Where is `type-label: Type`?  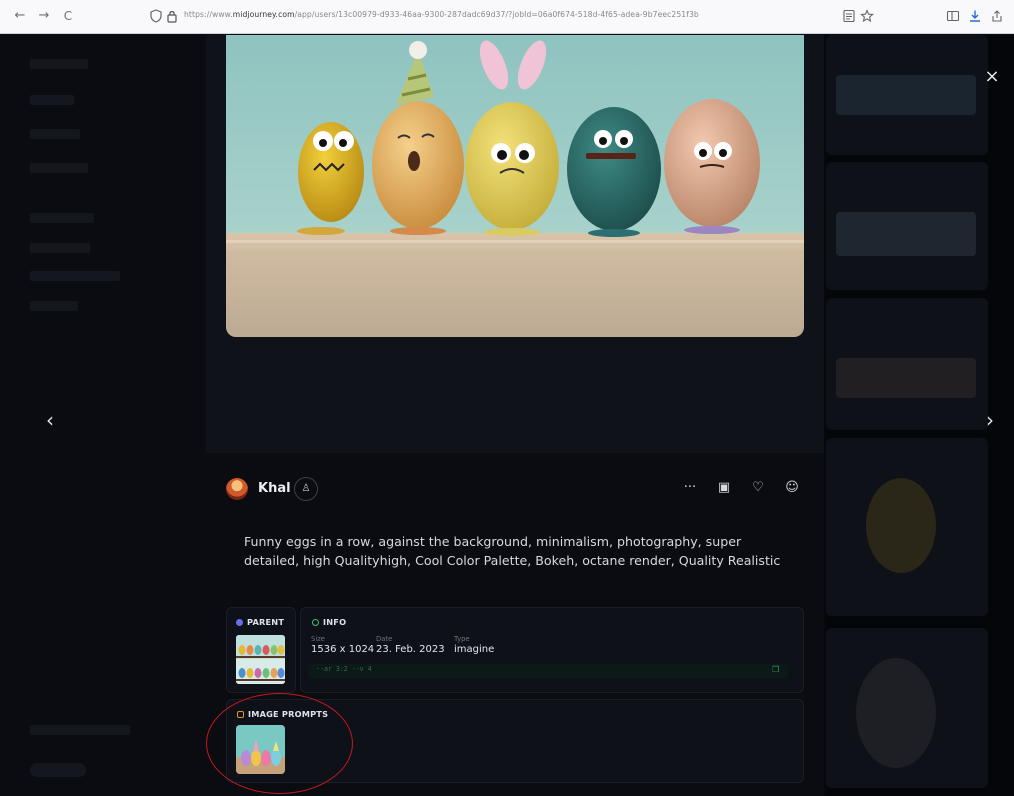
type-label: Type is located at coordinates (462, 639).